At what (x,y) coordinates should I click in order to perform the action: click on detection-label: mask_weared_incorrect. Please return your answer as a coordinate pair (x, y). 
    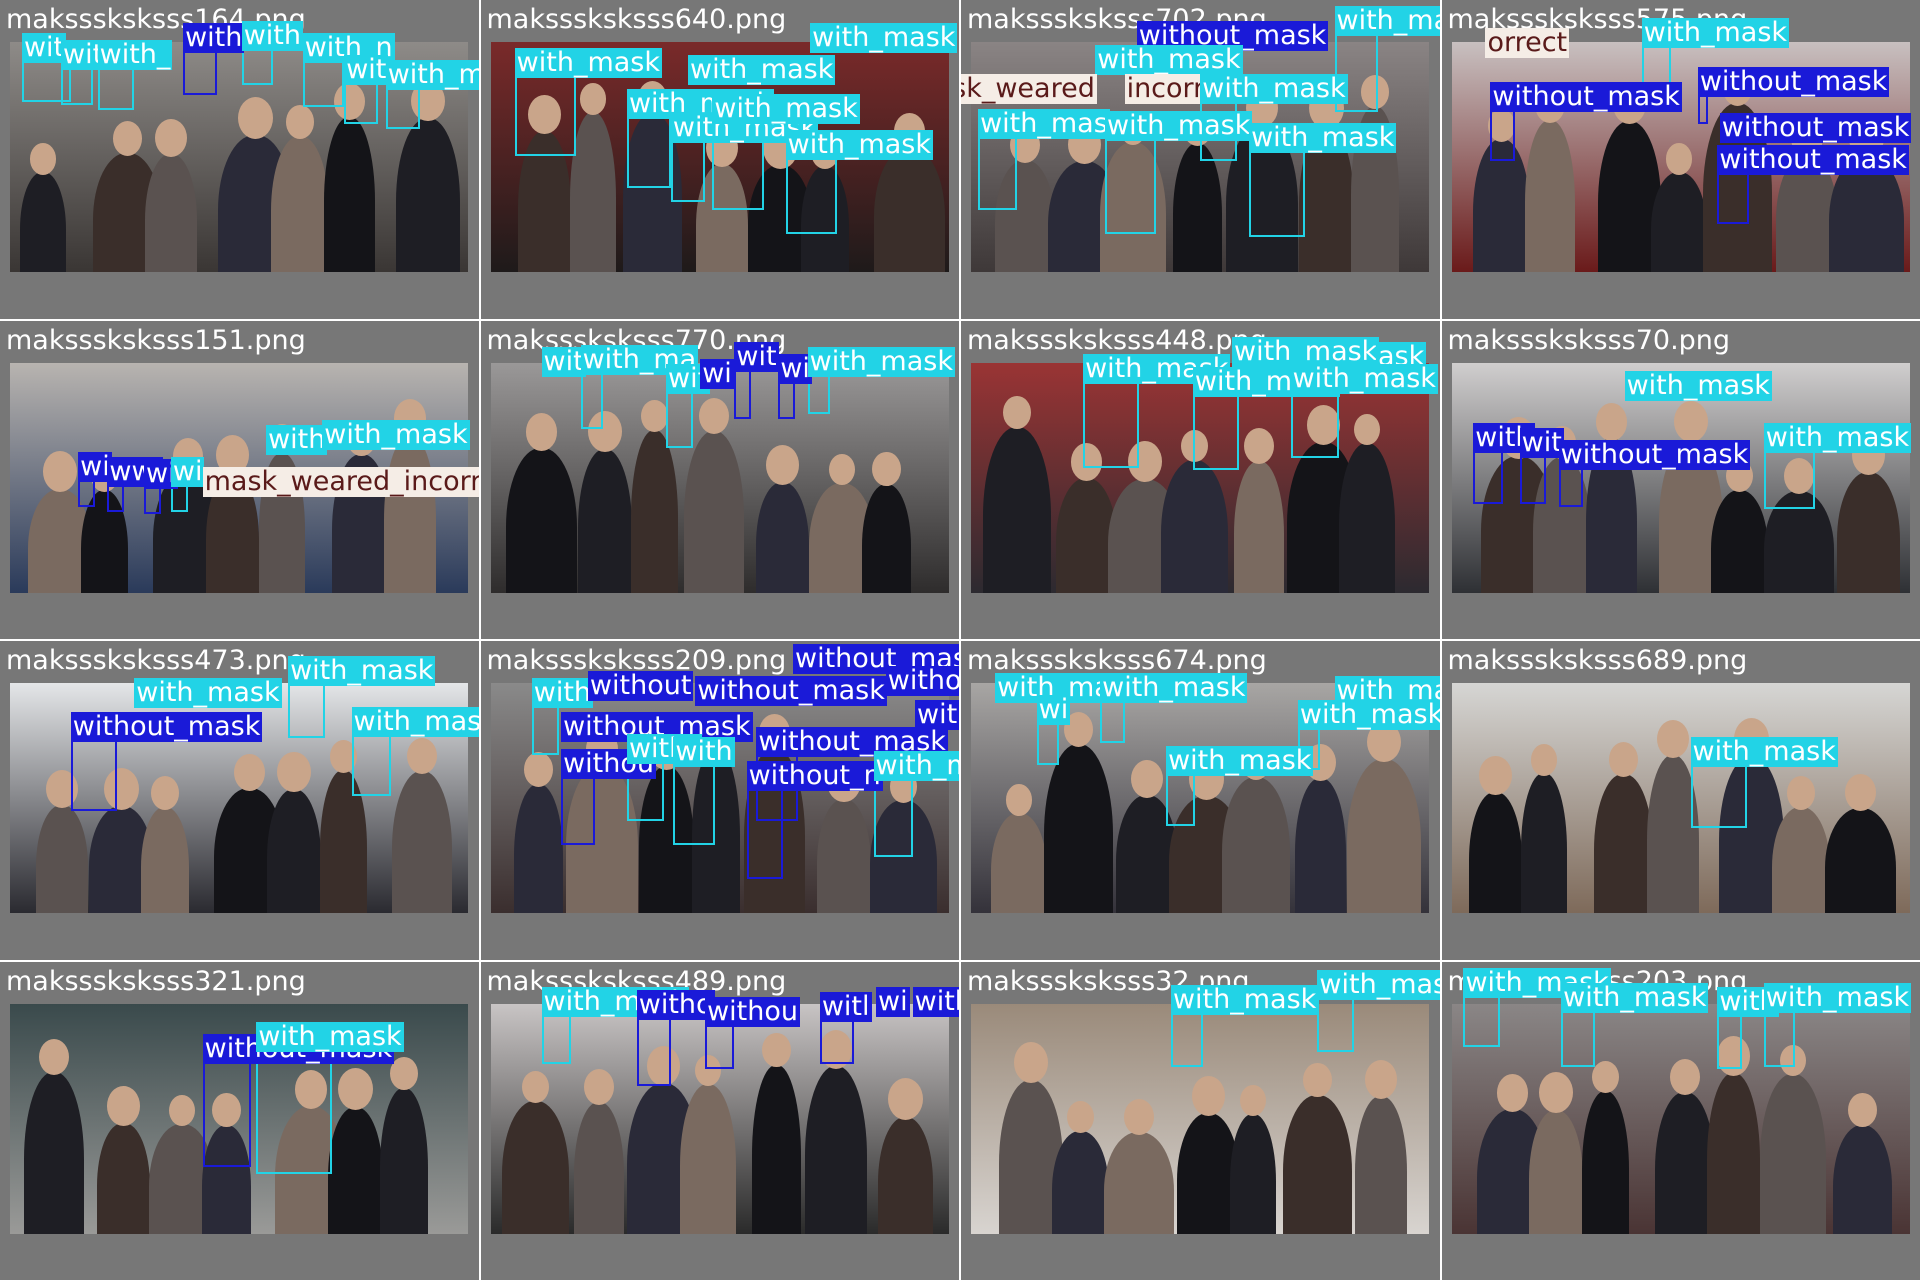
    Looking at the image, I should click on (340, 481).